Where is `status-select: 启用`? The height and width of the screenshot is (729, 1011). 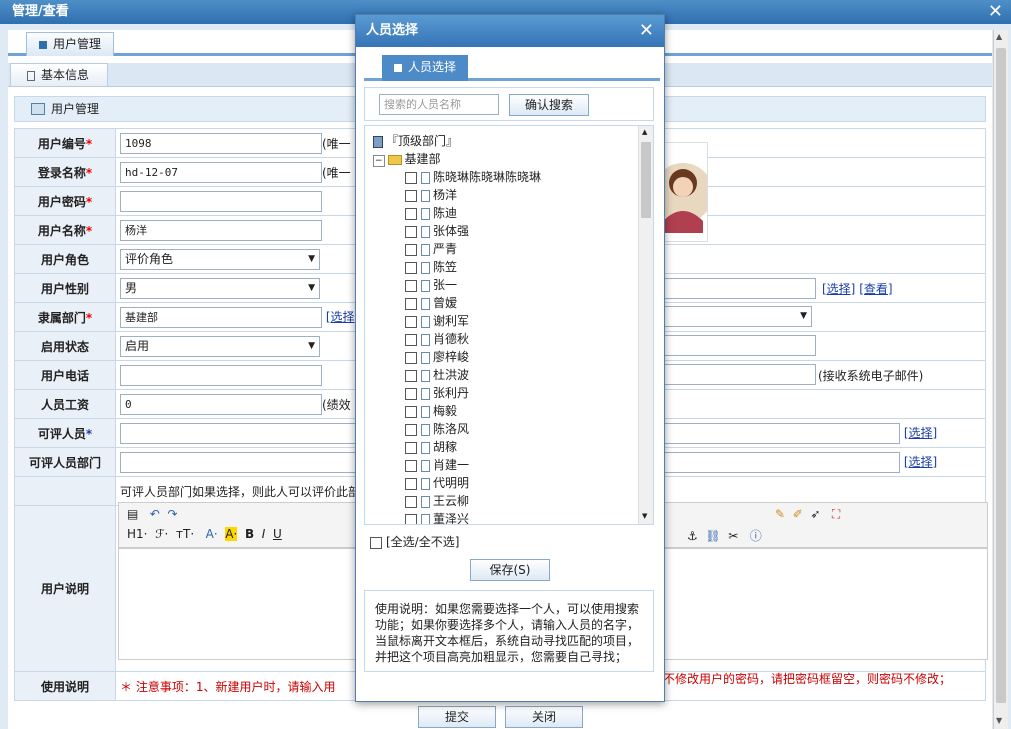
status-select: 启用 is located at coordinates (220, 346).